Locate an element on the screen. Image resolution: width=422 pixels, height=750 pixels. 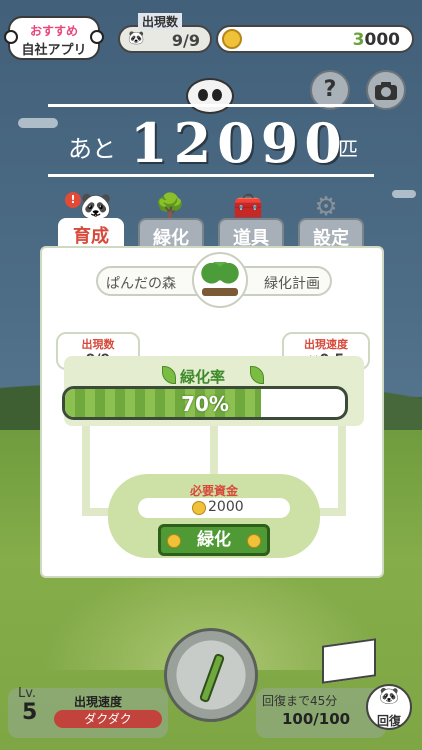
greening-rate-value: 70% is located at coordinates (205, 404).